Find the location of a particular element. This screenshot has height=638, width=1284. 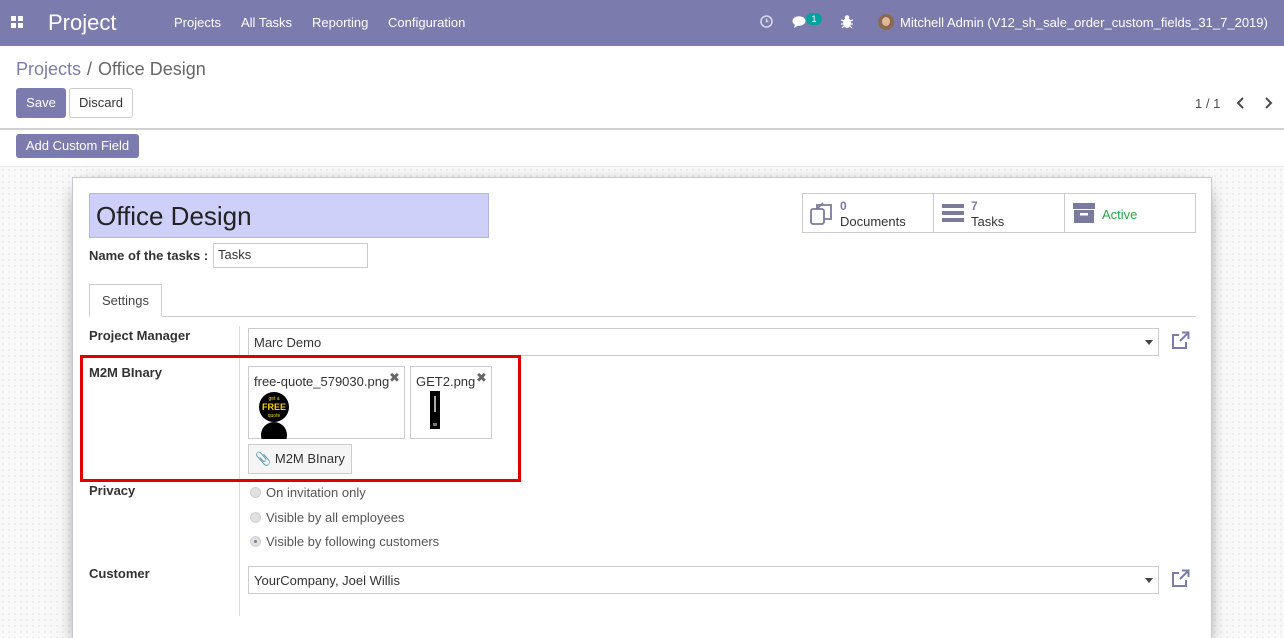

project-manager-value: Marc Demo is located at coordinates (288, 342).